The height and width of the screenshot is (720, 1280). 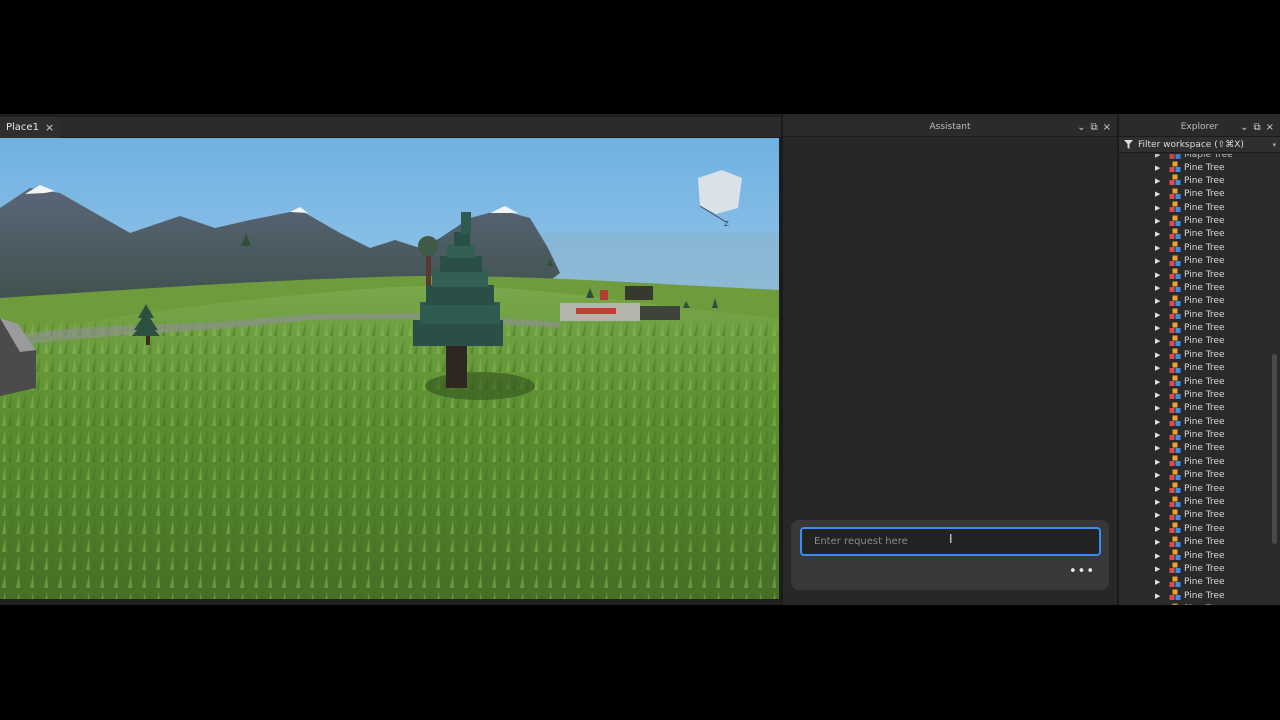 I want to click on assistant-input-area: I •••, so click(x=950, y=555).